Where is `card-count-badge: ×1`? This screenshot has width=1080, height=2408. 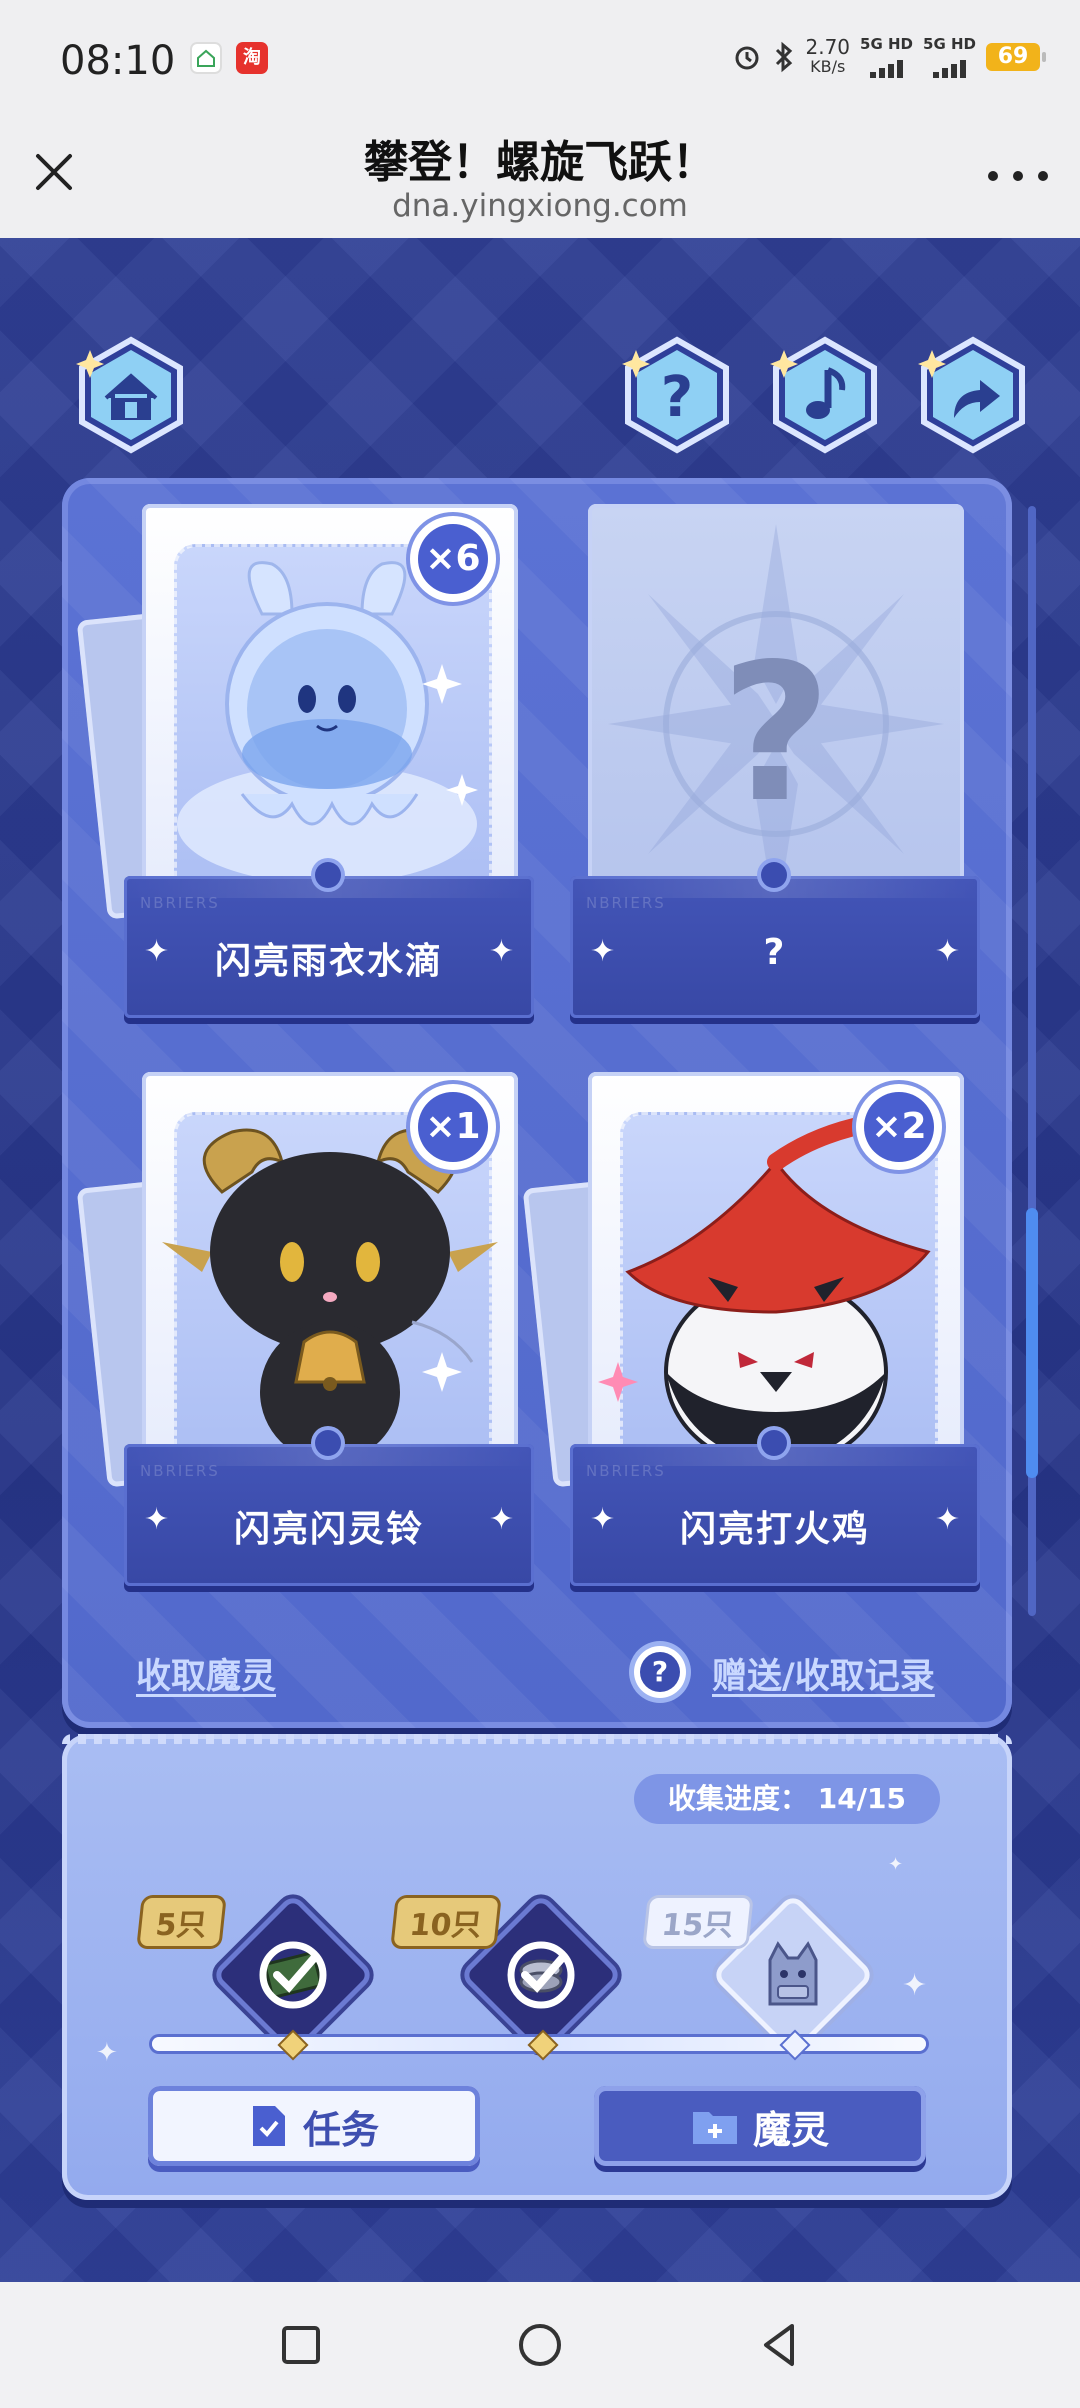 card-count-badge: ×1 is located at coordinates (453, 1127).